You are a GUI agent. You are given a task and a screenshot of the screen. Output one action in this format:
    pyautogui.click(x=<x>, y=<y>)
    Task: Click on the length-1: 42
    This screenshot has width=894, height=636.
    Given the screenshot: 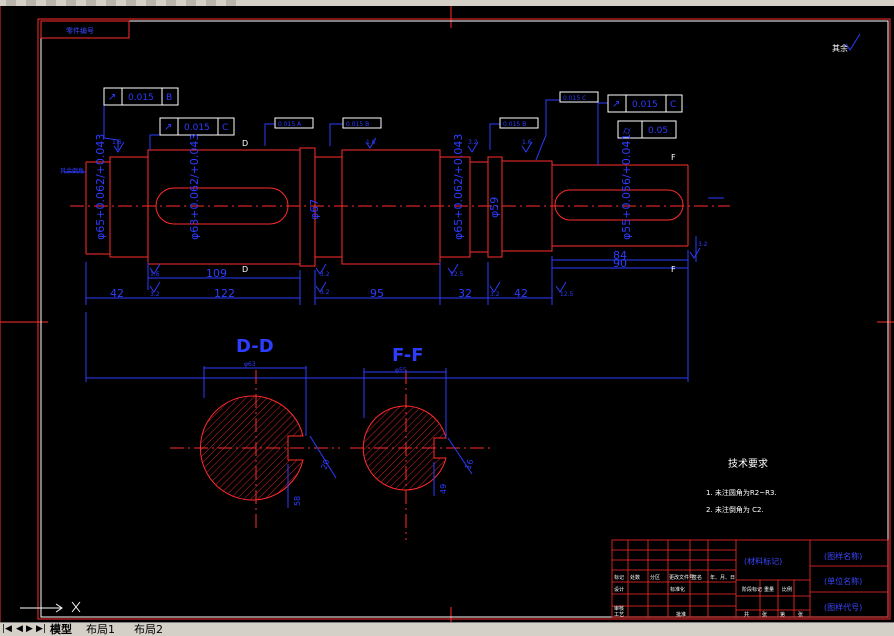 What is the action you would take?
    pyautogui.click(x=117, y=293)
    